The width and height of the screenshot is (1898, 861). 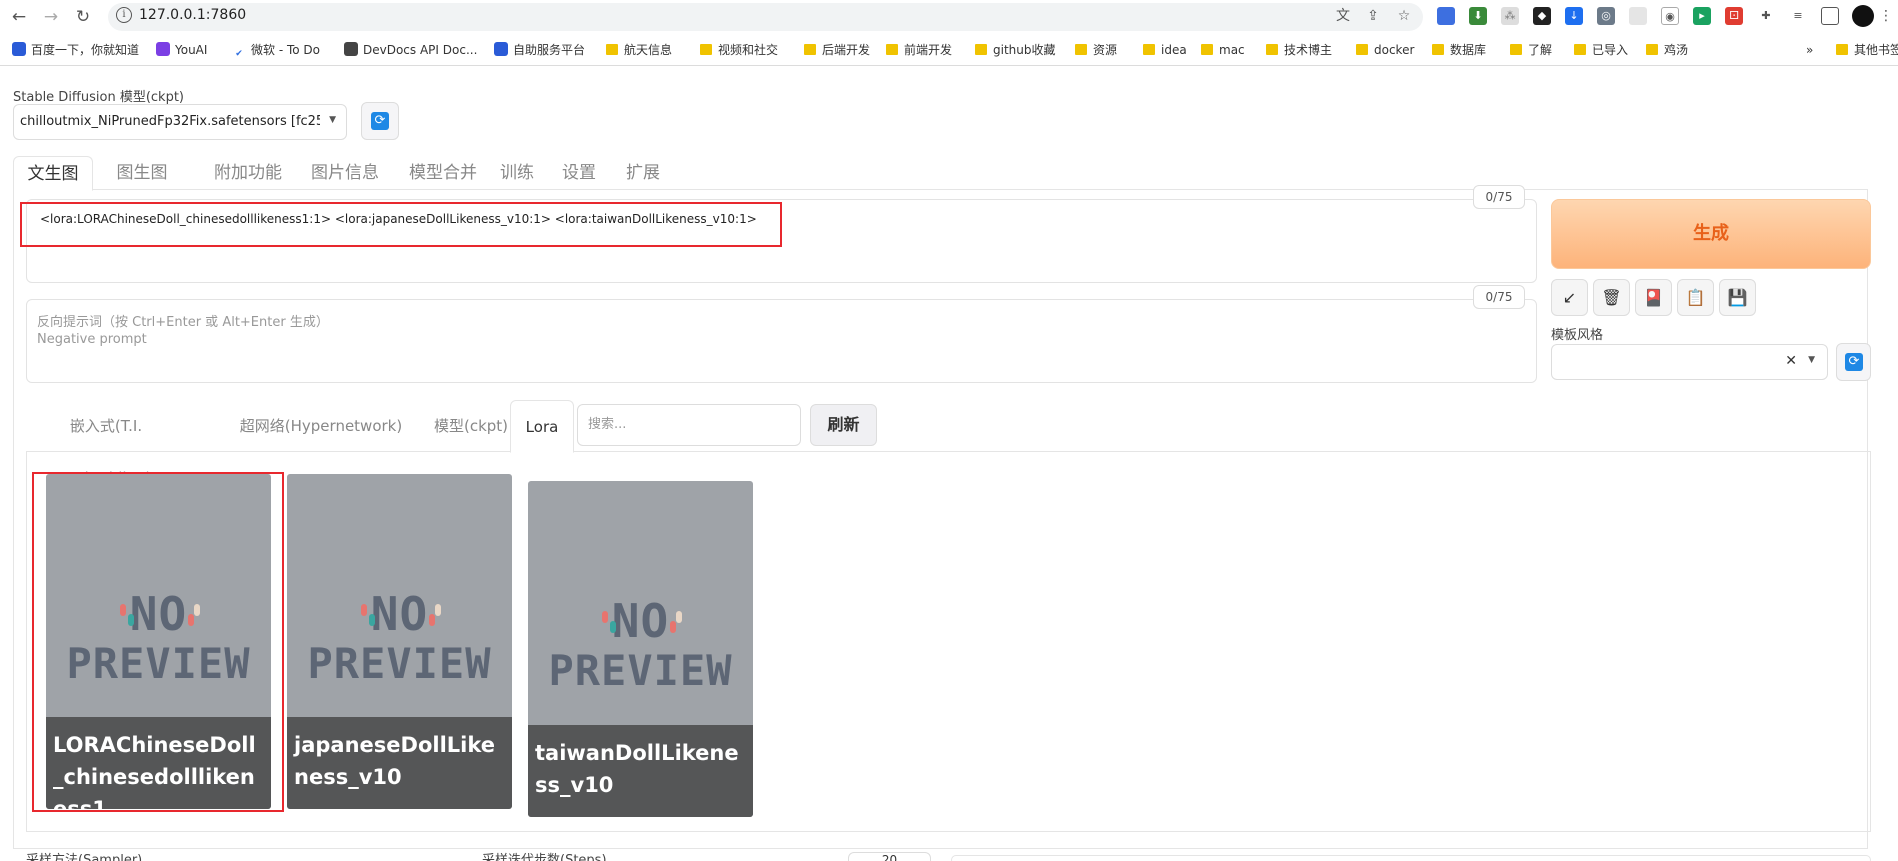 What do you see at coordinates (1667, 50) in the screenshot?
I see `bookmark-item: 鸡汤` at bounding box center [1667, 50].